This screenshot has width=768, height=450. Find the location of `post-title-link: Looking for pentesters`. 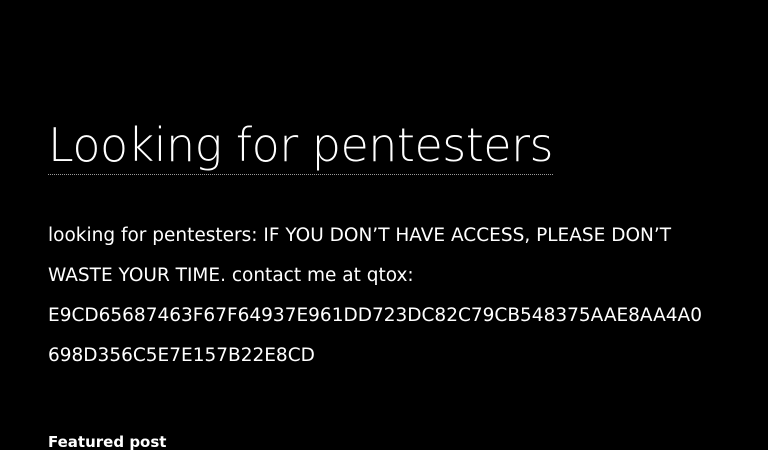

post-title-link: Looking for pentesters is located at coordinates (300, 145).